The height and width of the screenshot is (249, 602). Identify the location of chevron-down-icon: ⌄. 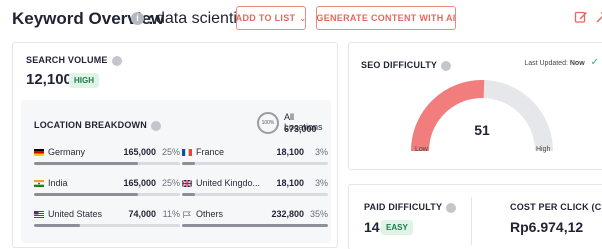
(303, 18).